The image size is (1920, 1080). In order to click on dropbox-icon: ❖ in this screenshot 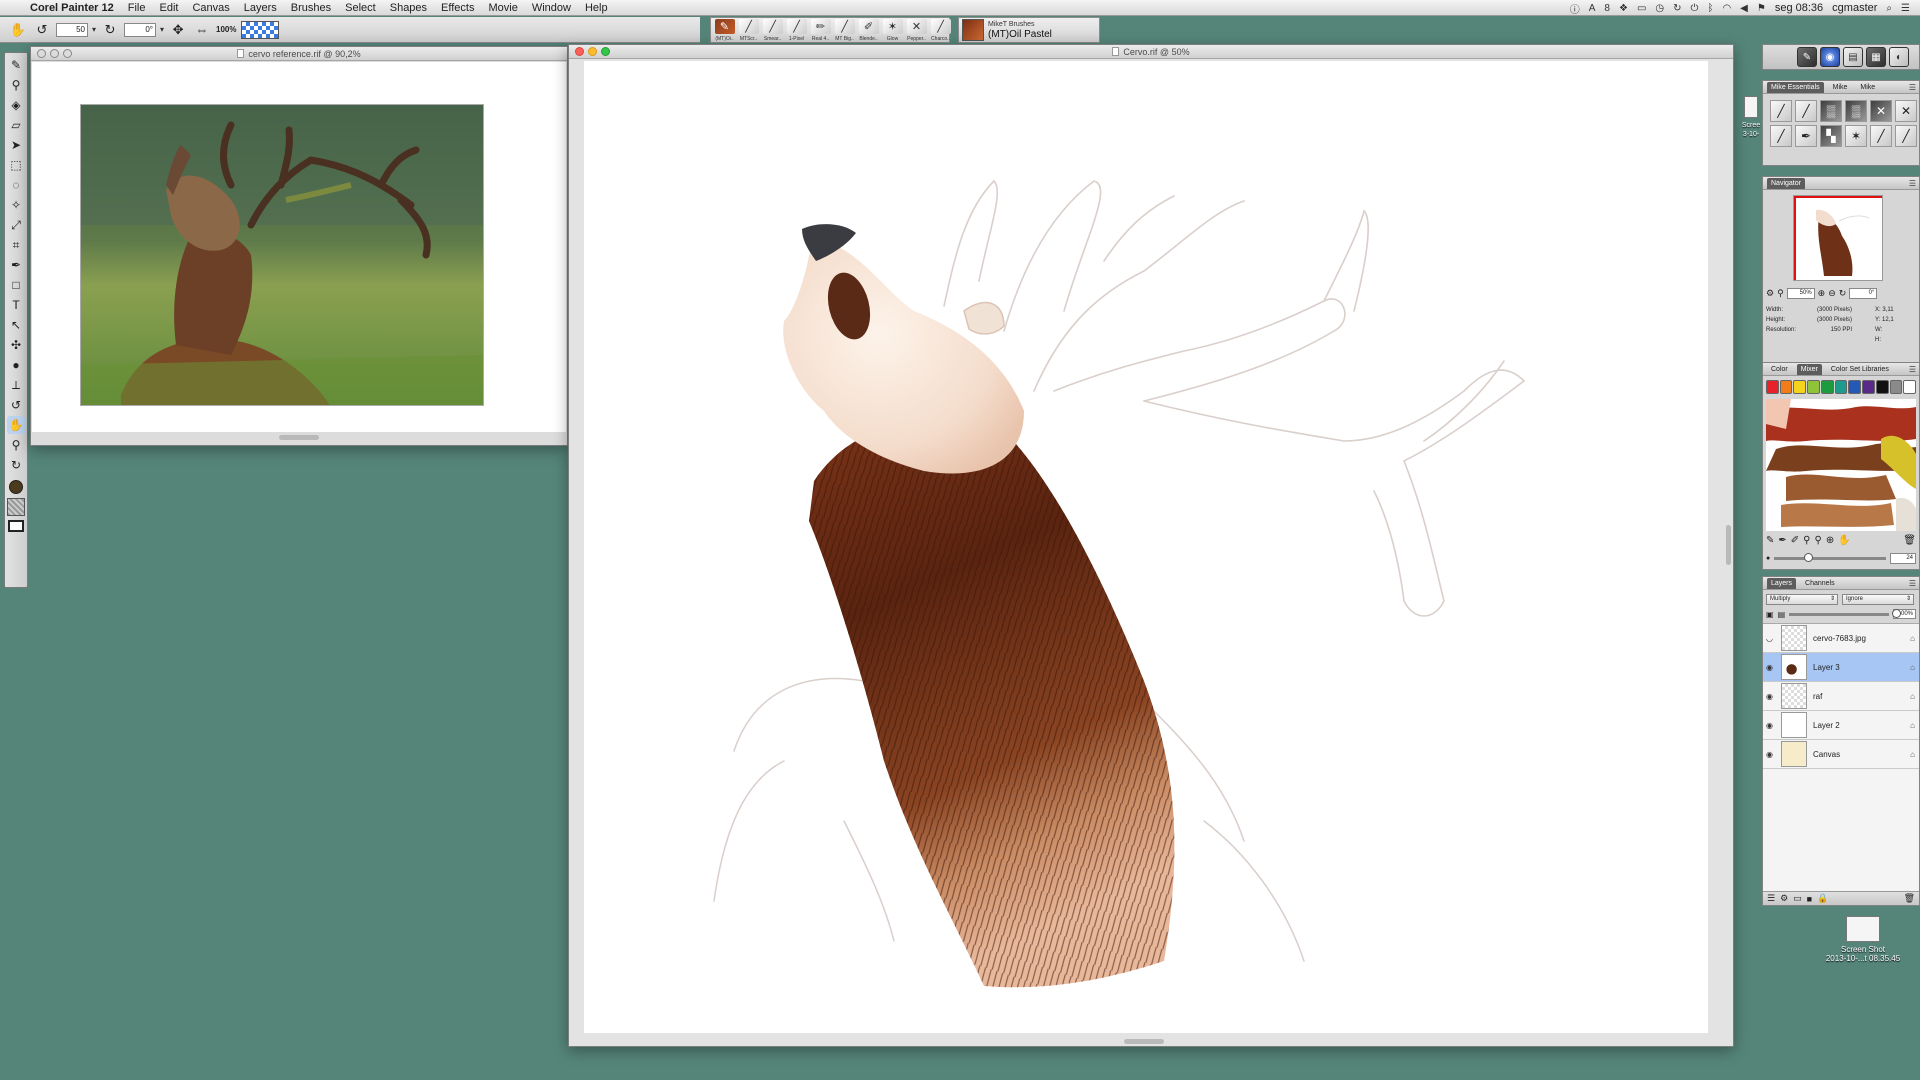, I will do `click(1623, 8)`.